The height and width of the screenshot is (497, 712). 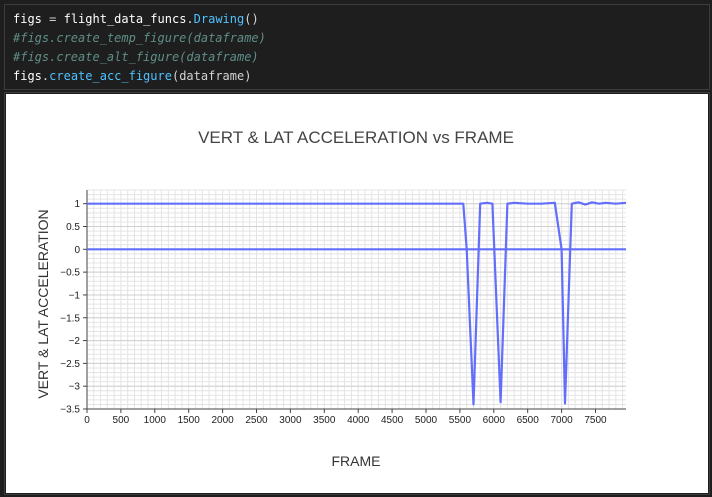 What do you see at coordinates (222, 420) in the screenshot?
I see `x-tick-label: 2000` at bounding box center [222, 420].